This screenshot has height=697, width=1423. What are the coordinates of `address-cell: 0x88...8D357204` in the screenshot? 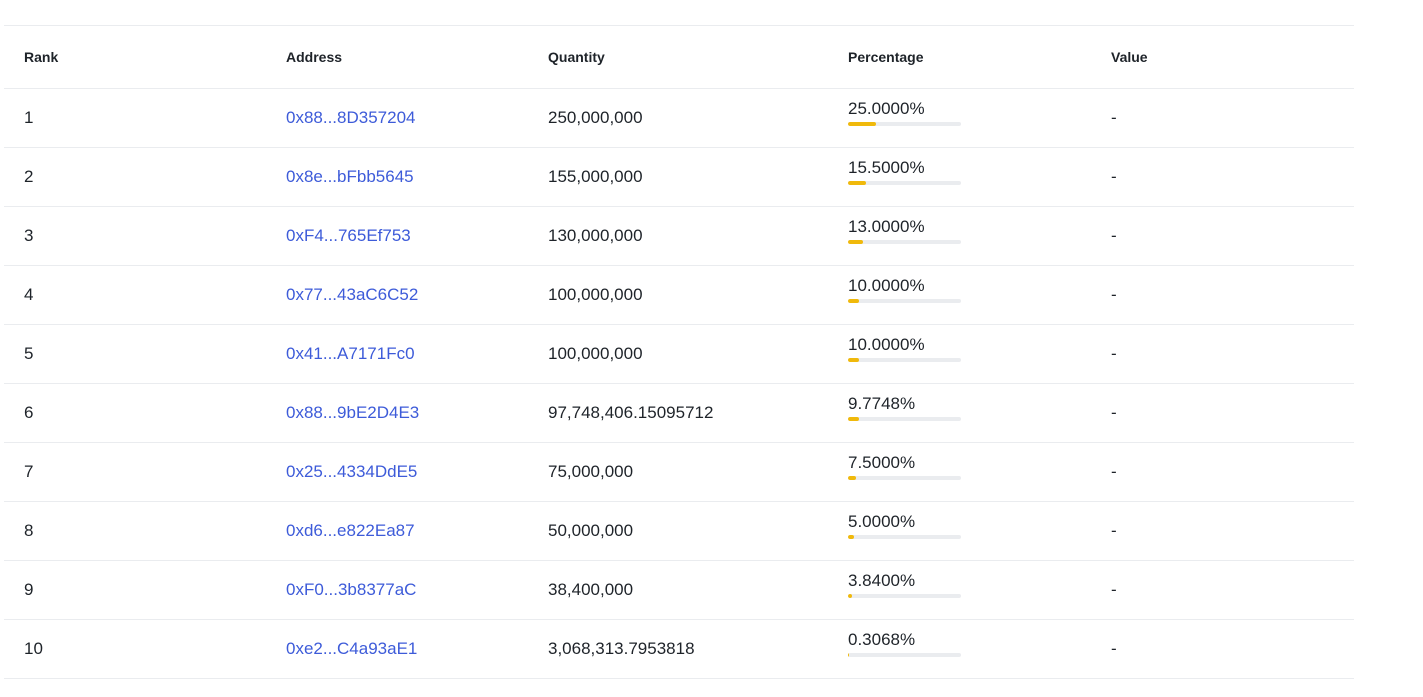 It's located at (397, 118).